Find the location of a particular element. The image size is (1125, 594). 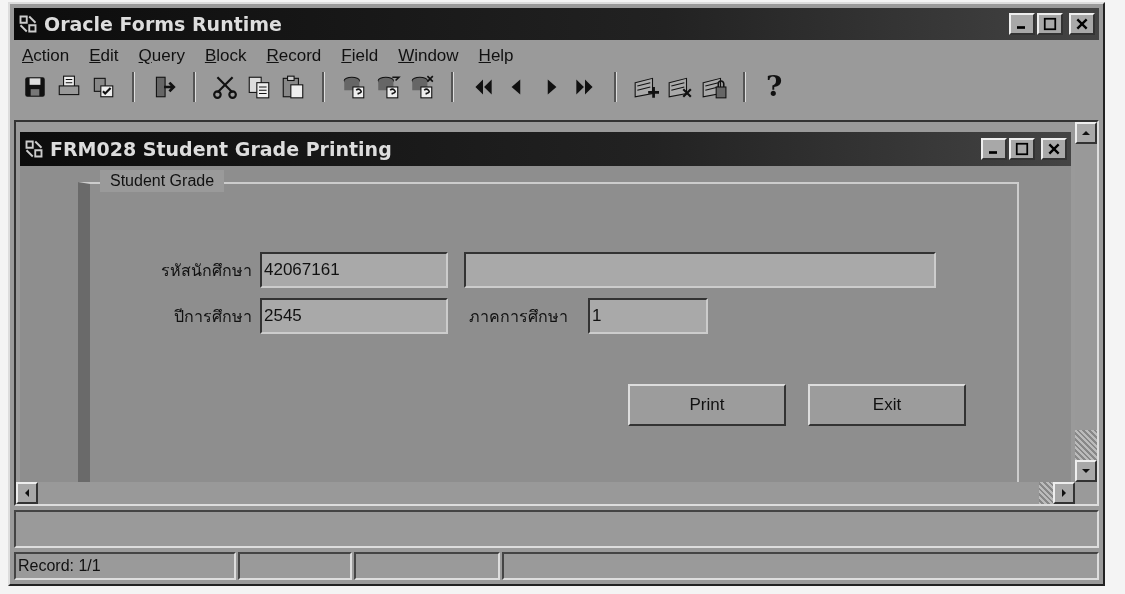

right-arrow-icon is located at coordinates (1064, 493).